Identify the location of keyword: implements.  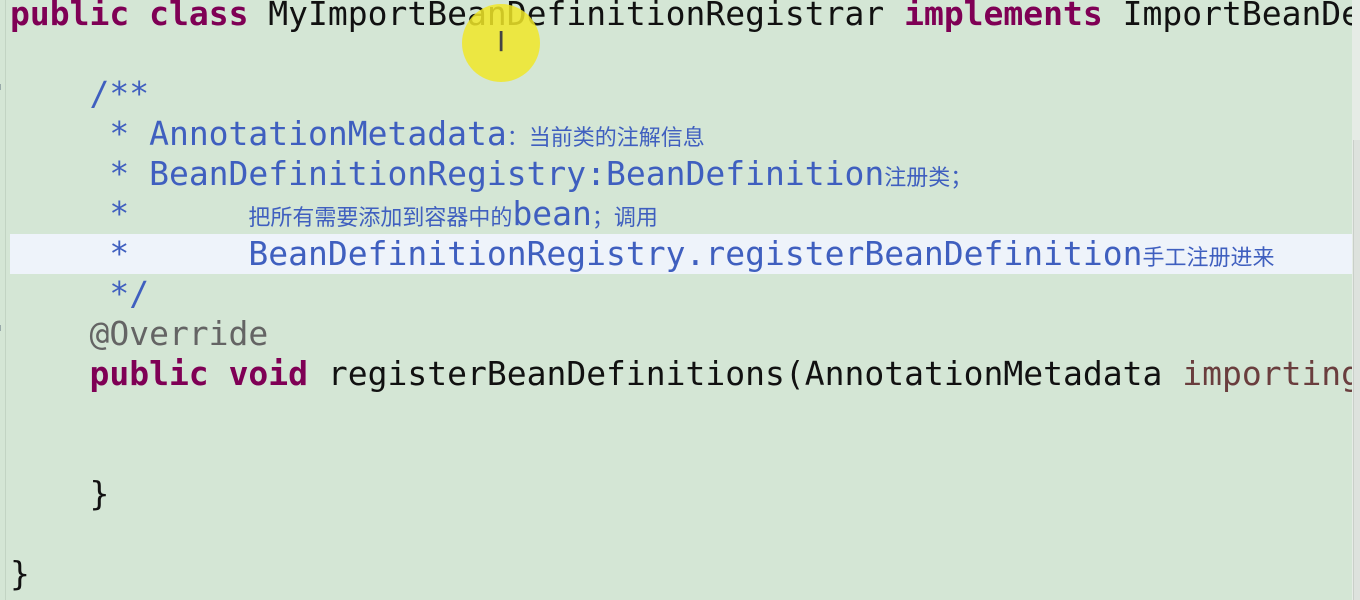
(1003, 16).